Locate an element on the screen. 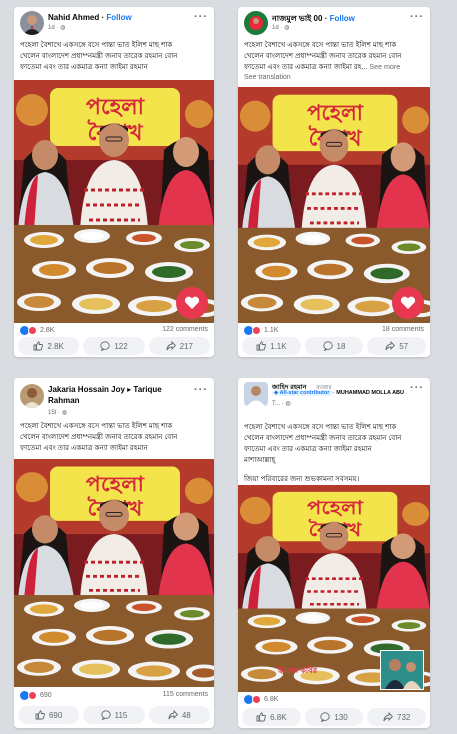  post-actions: 6.8K 130 732 is located at coordinates (334, 717).